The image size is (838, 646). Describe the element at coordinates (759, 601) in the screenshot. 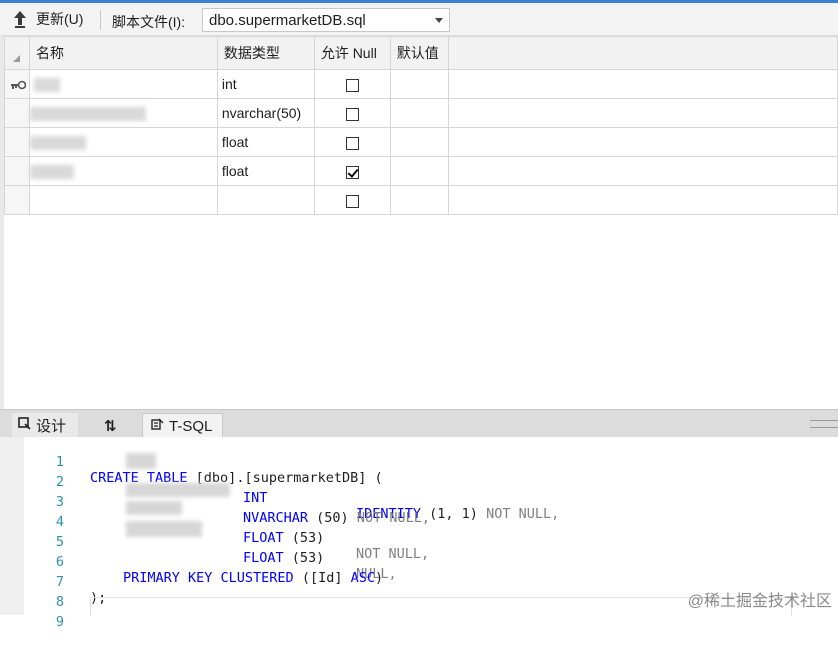

I see `watermark: @稀土掘金技术社区` at that location.